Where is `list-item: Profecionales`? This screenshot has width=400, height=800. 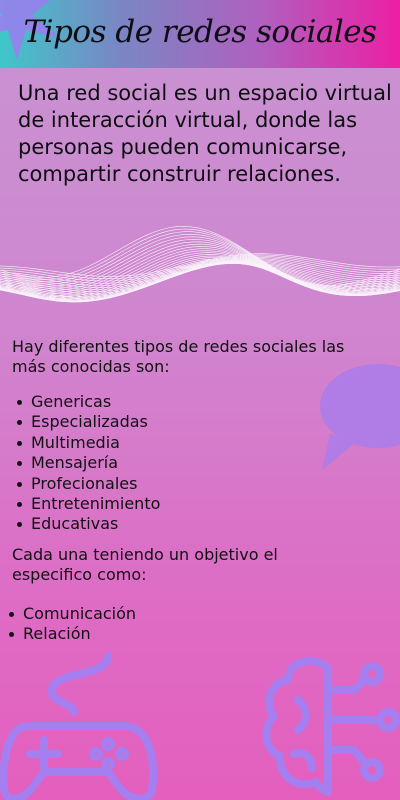
list-item: Profecionales is located at coordinates (88, 484).